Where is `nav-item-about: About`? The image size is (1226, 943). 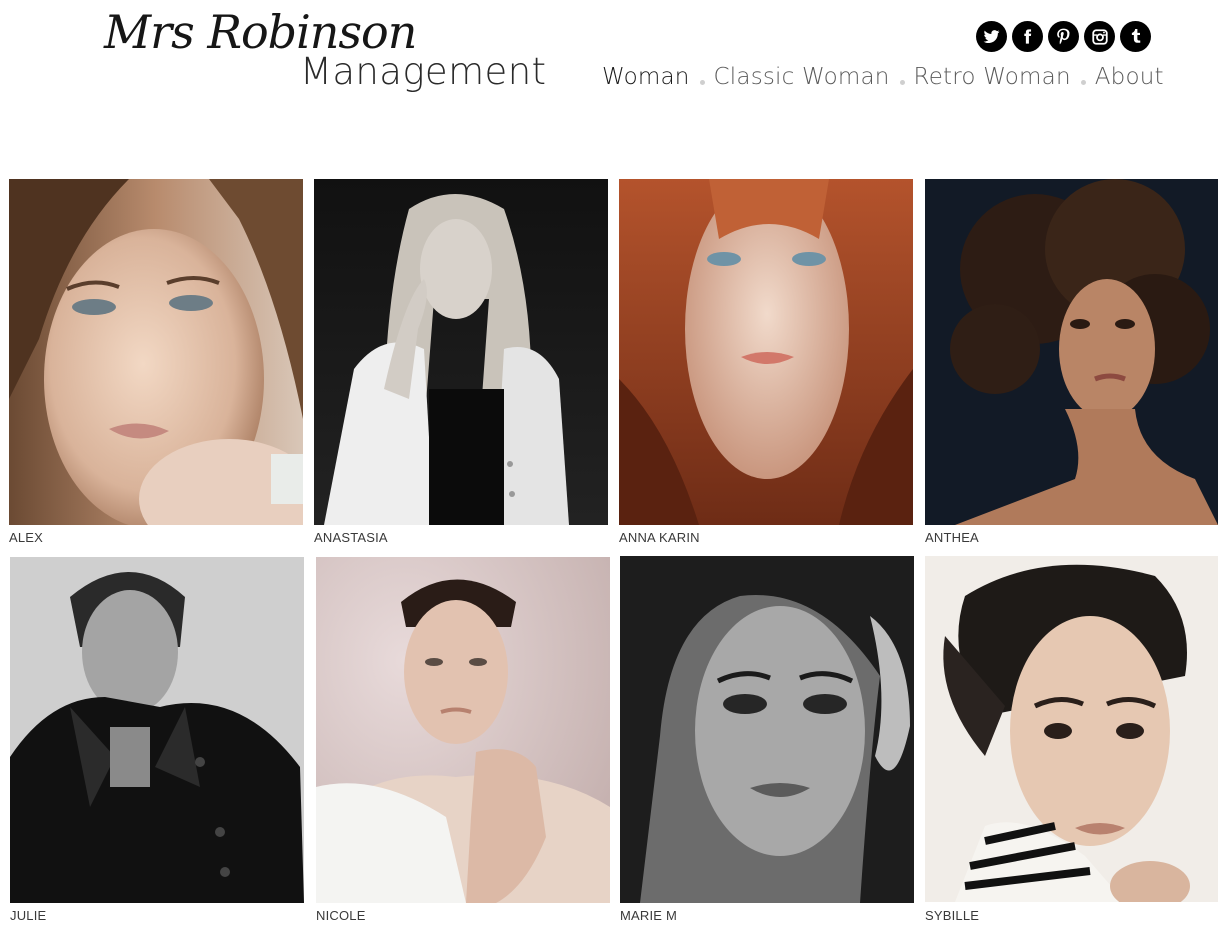
nav-item-about: About is located at coordinates (1129, 77).